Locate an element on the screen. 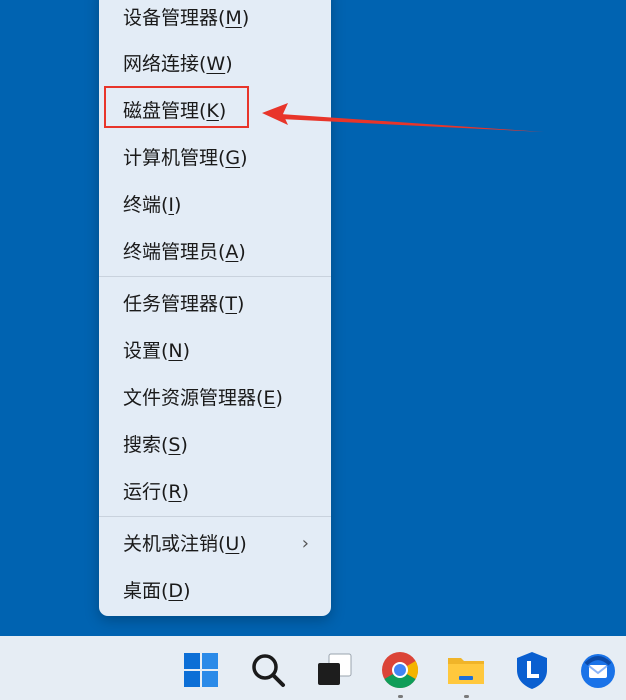  chrome-icon is located at coordinates (400, 674).